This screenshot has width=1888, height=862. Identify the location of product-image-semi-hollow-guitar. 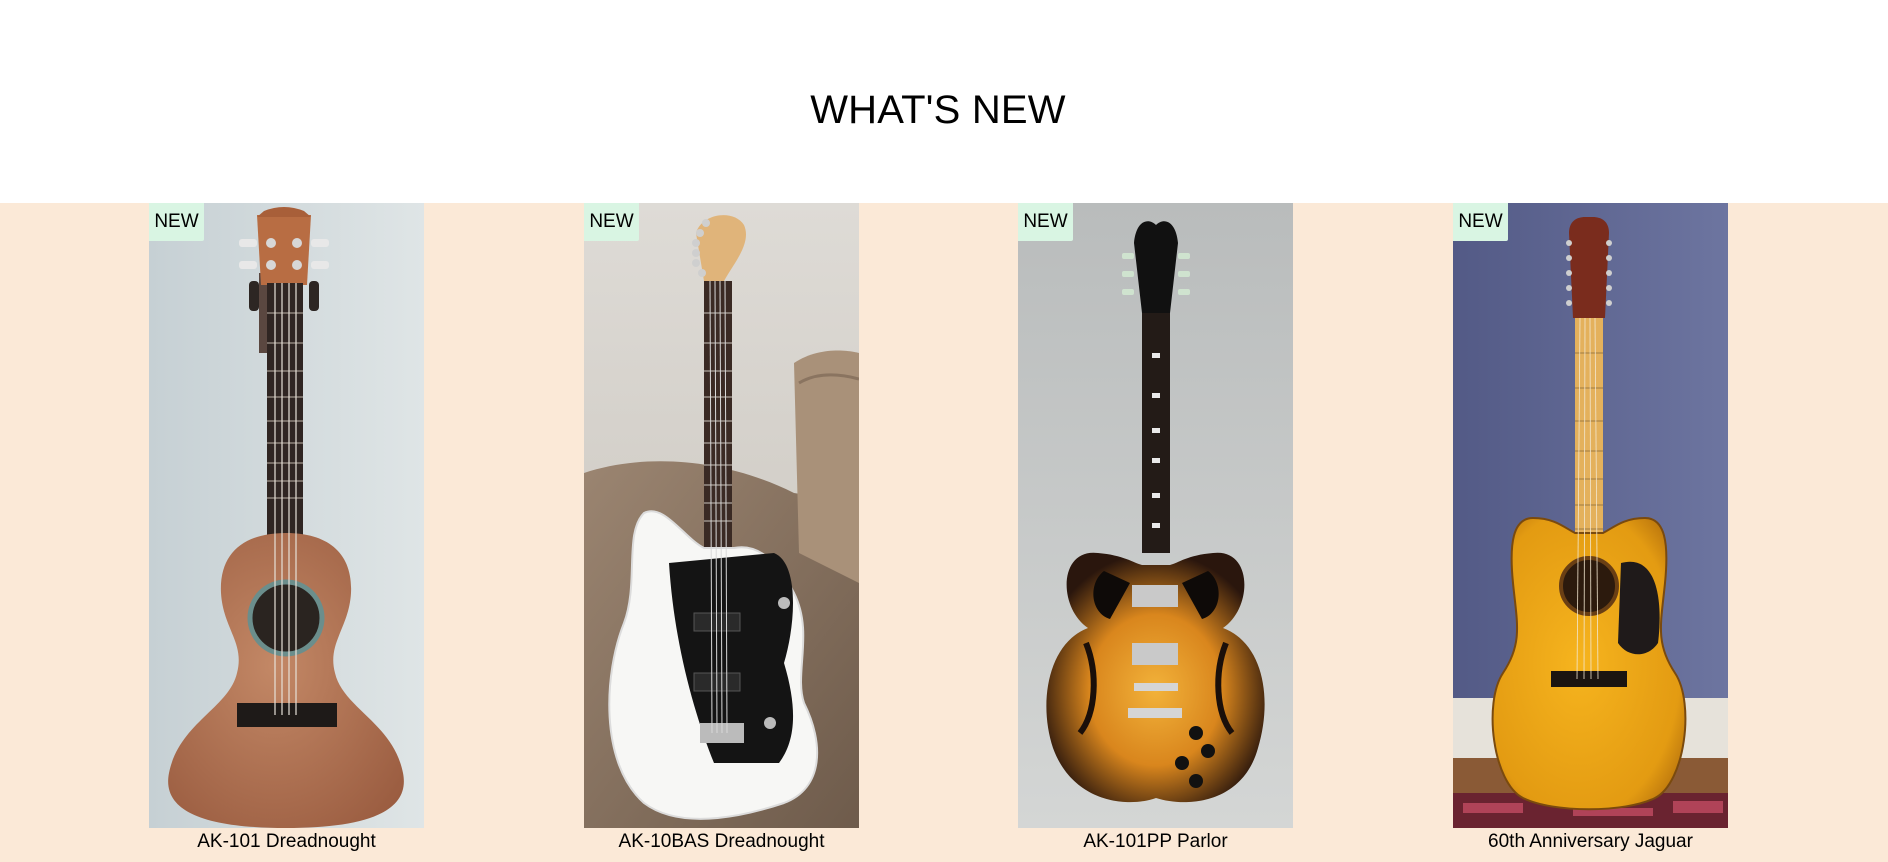
(1155, 515).